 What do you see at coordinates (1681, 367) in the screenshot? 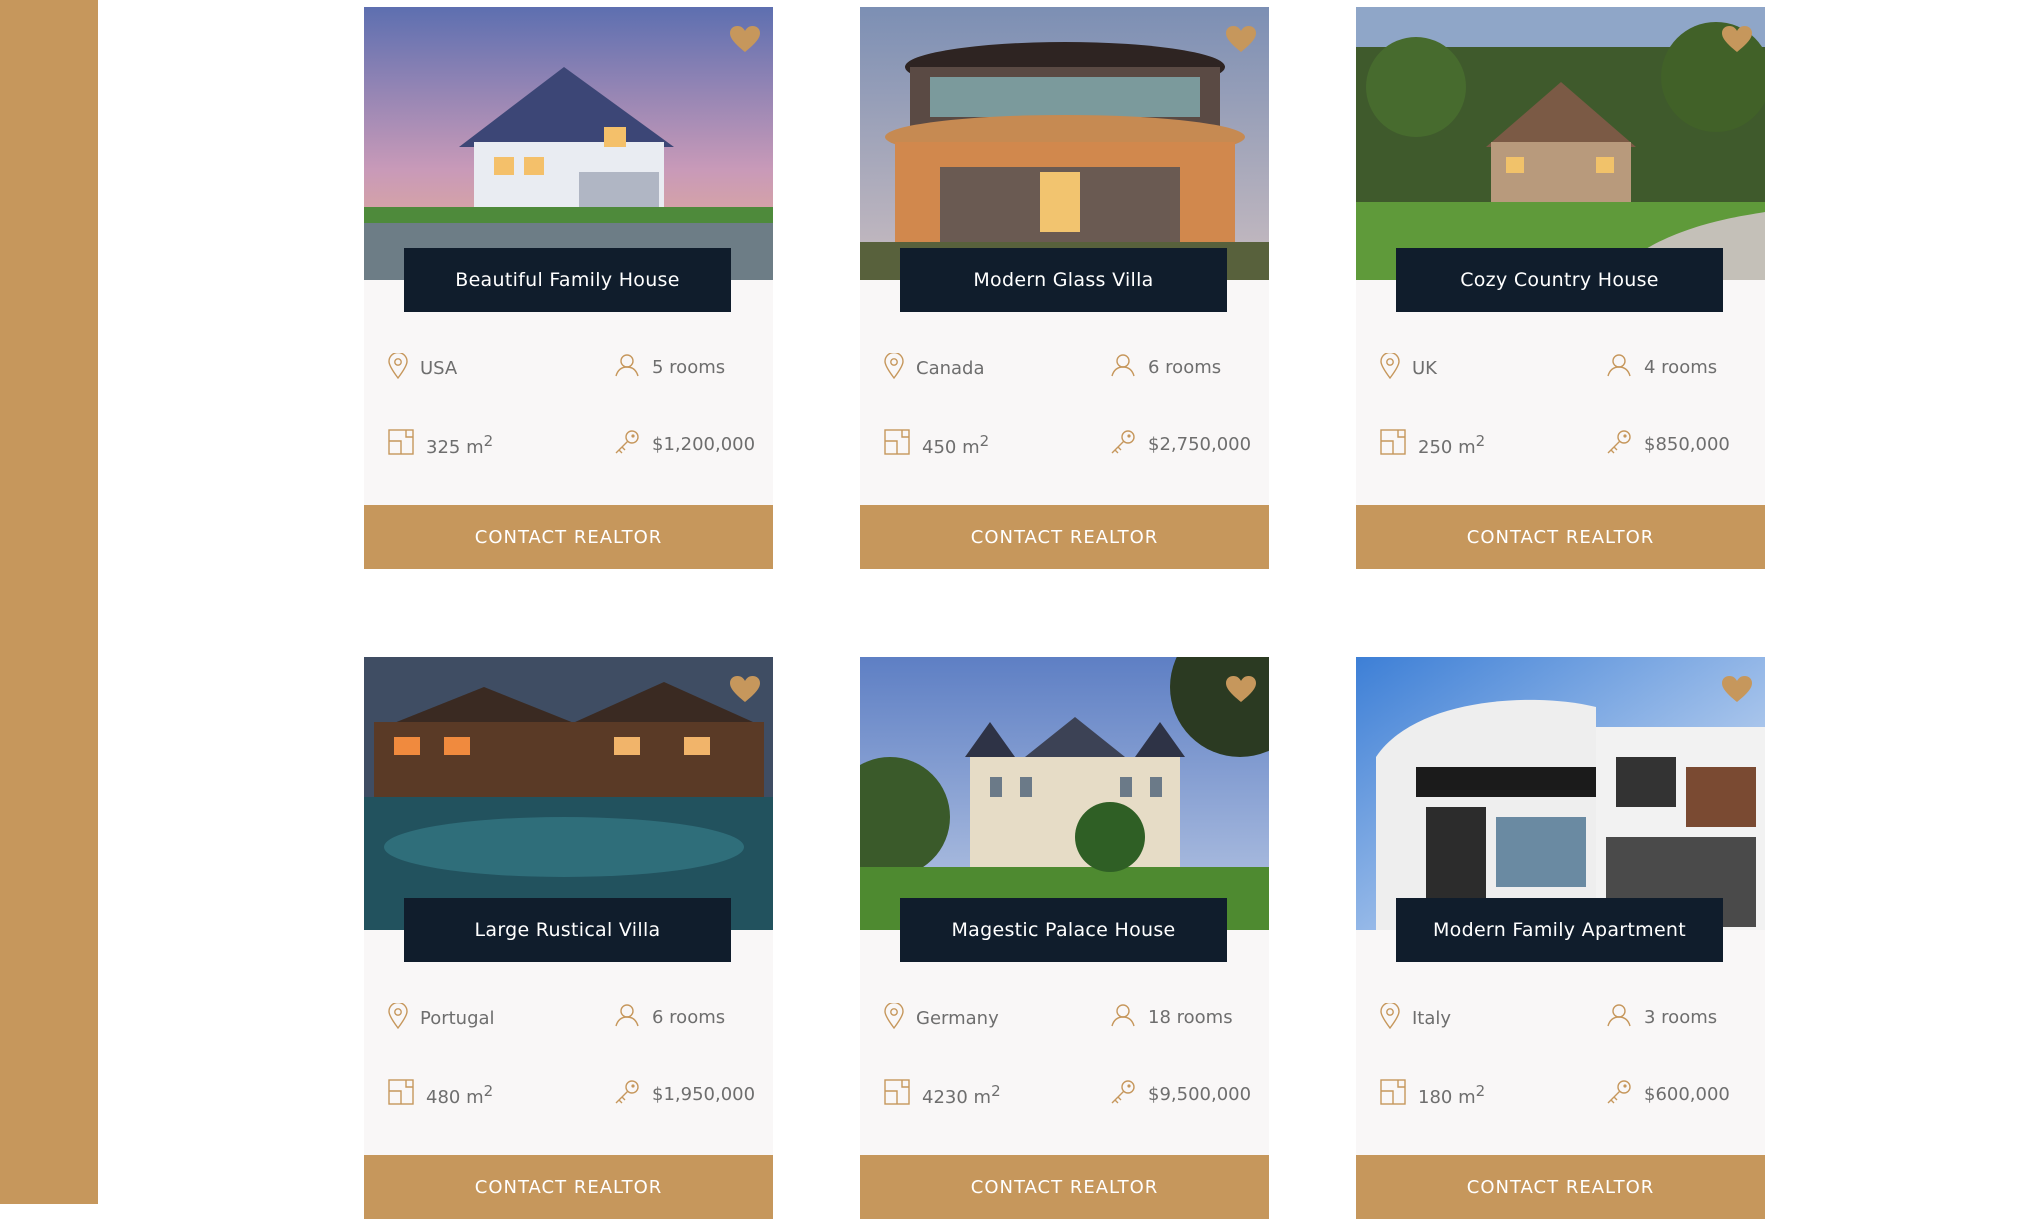
I see `rooms-text: 4 rooms` at bounding box center [1681, 367].